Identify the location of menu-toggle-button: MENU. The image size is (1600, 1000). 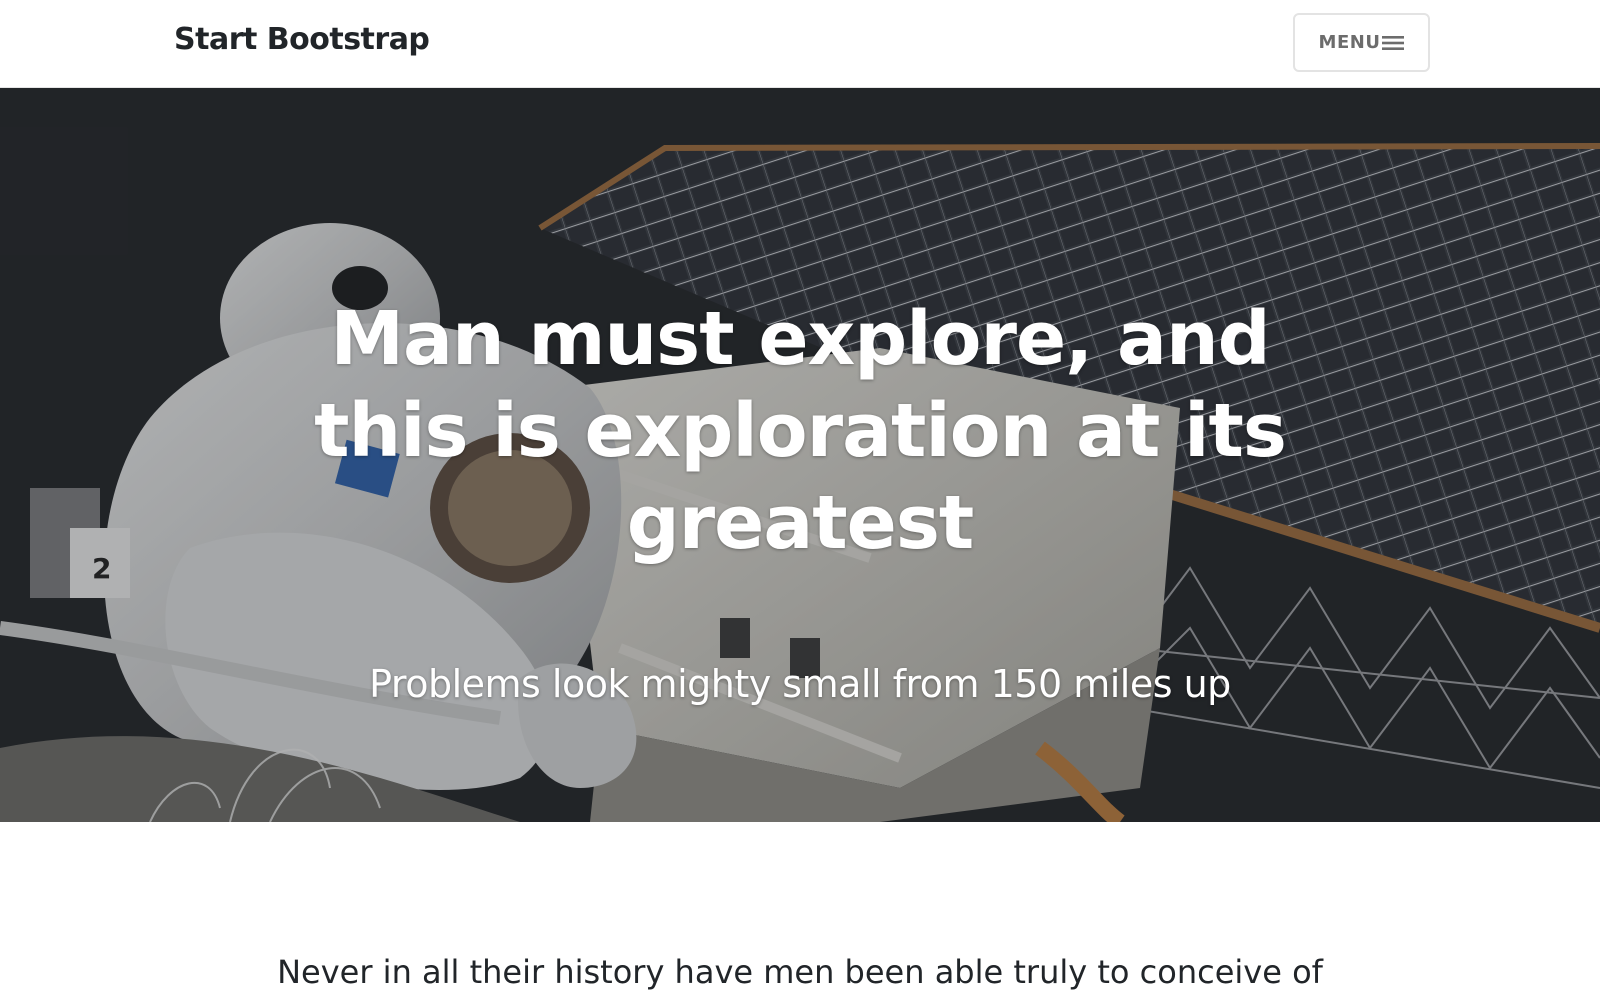
(1361, 42).